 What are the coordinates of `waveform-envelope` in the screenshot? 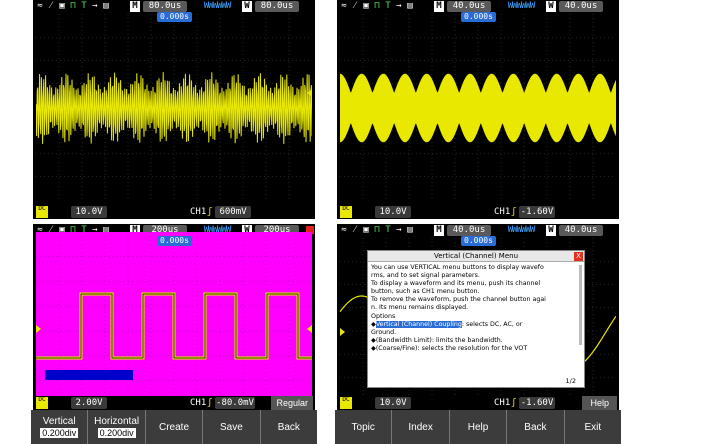 It's located at (478, 108).